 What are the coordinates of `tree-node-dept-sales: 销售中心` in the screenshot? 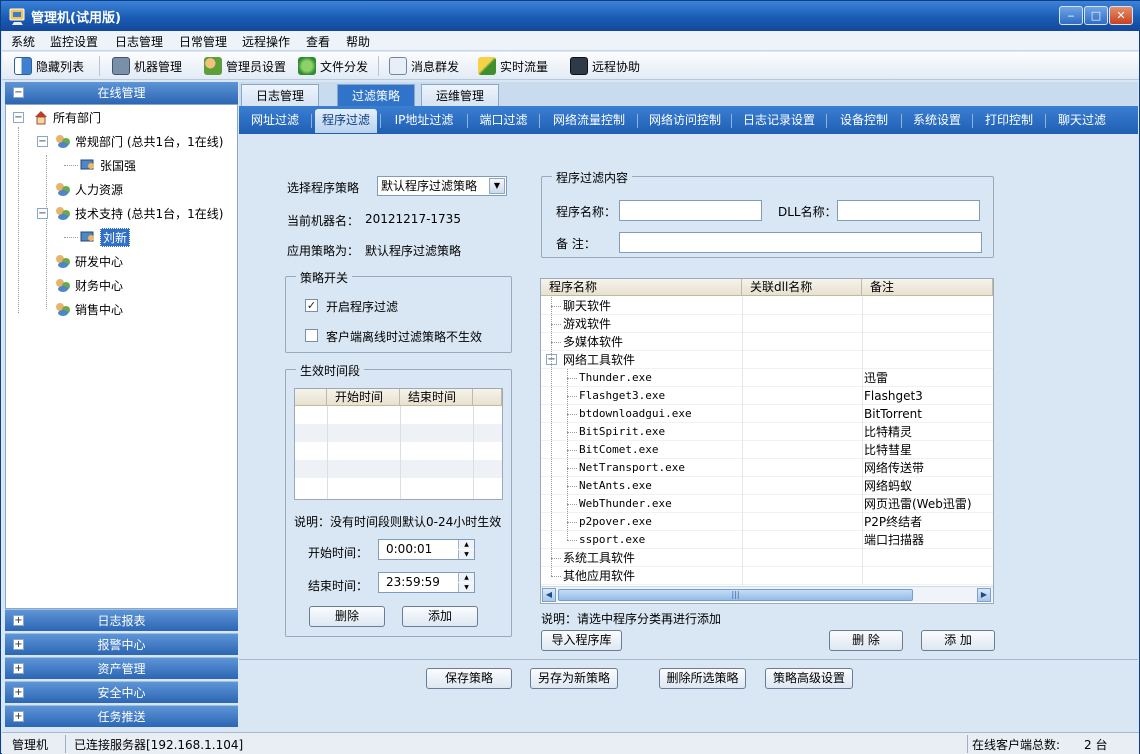 It's located at (89, 309).